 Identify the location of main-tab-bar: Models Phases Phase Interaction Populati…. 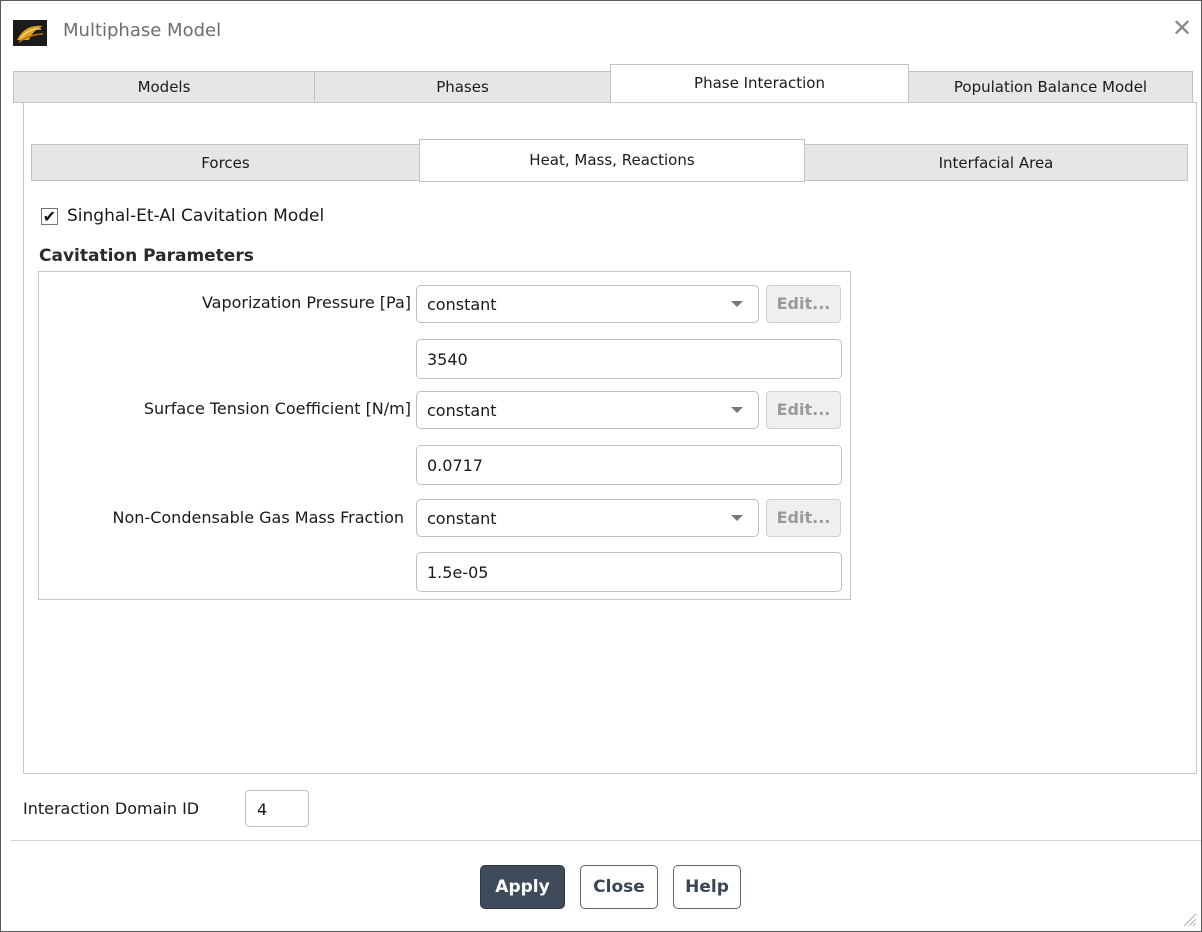
(603, 84).